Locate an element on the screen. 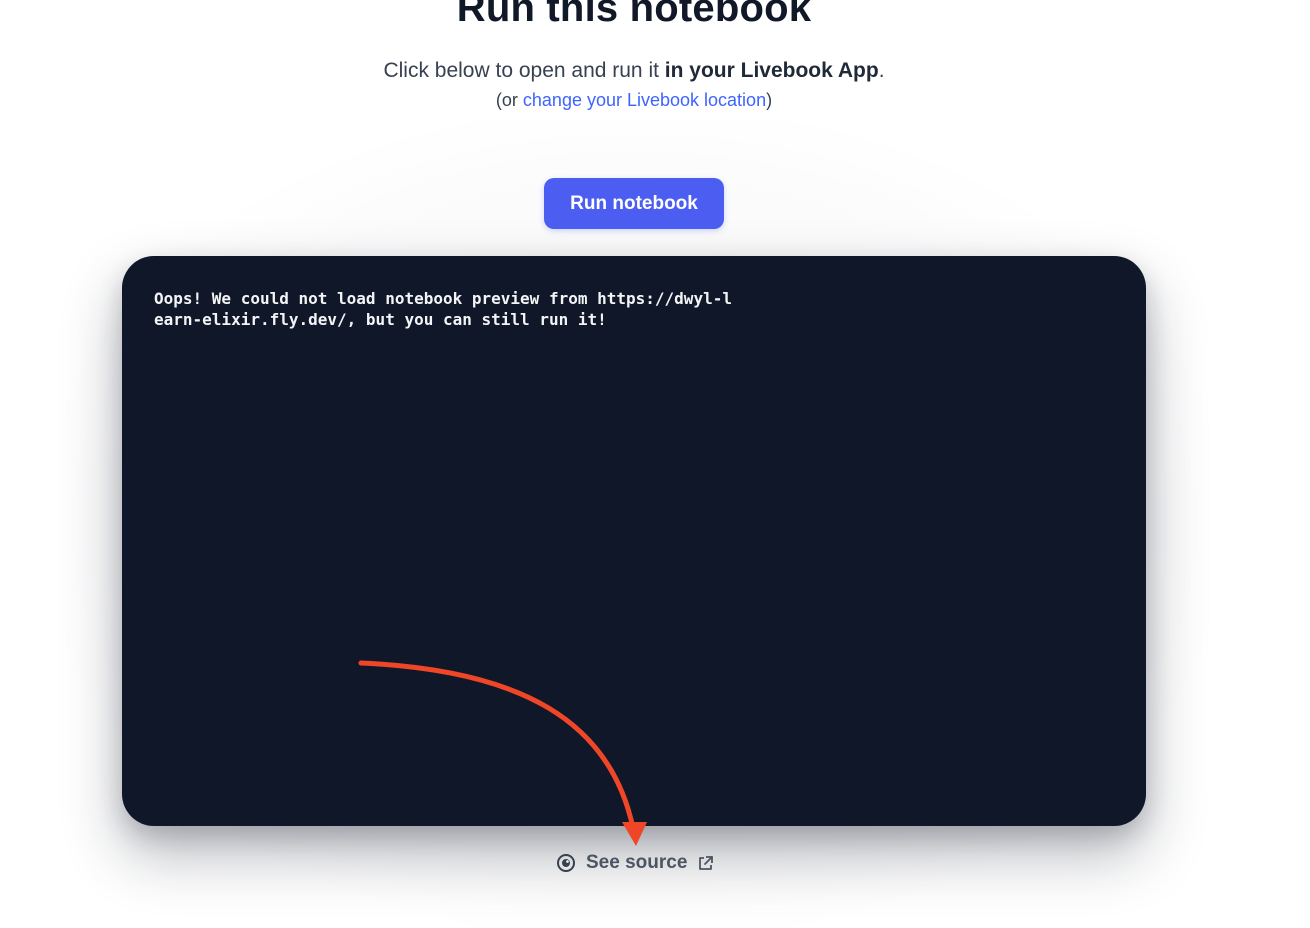 This screenshot has width=1310, height=928. subtitle-suffix: . is located at coordinates (881, 70).